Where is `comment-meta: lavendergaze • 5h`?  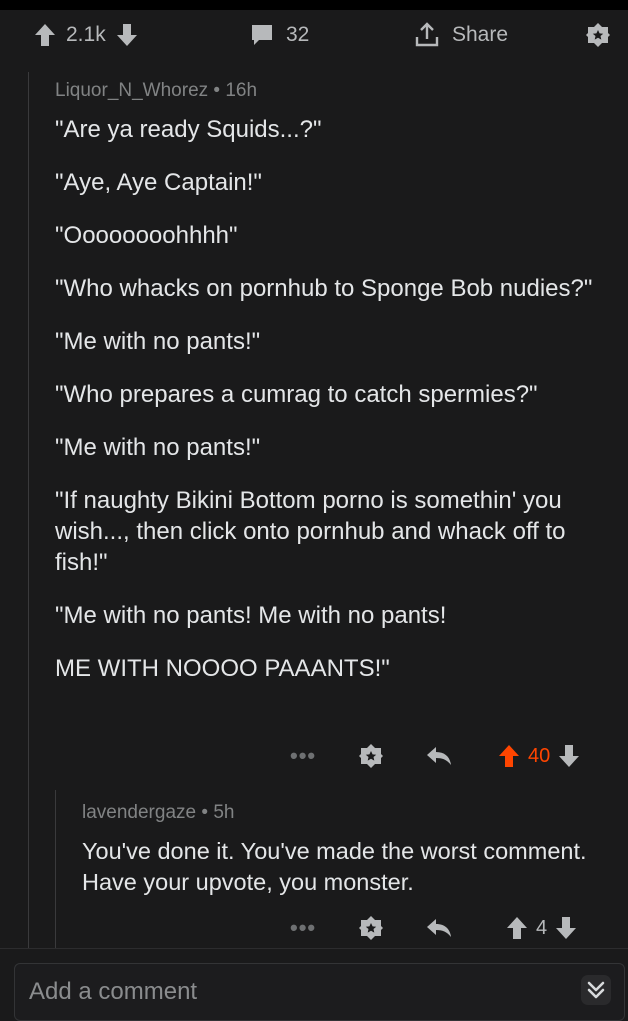
comment-meta: lavendergaze • 5h is located at coordinates (347, 813).